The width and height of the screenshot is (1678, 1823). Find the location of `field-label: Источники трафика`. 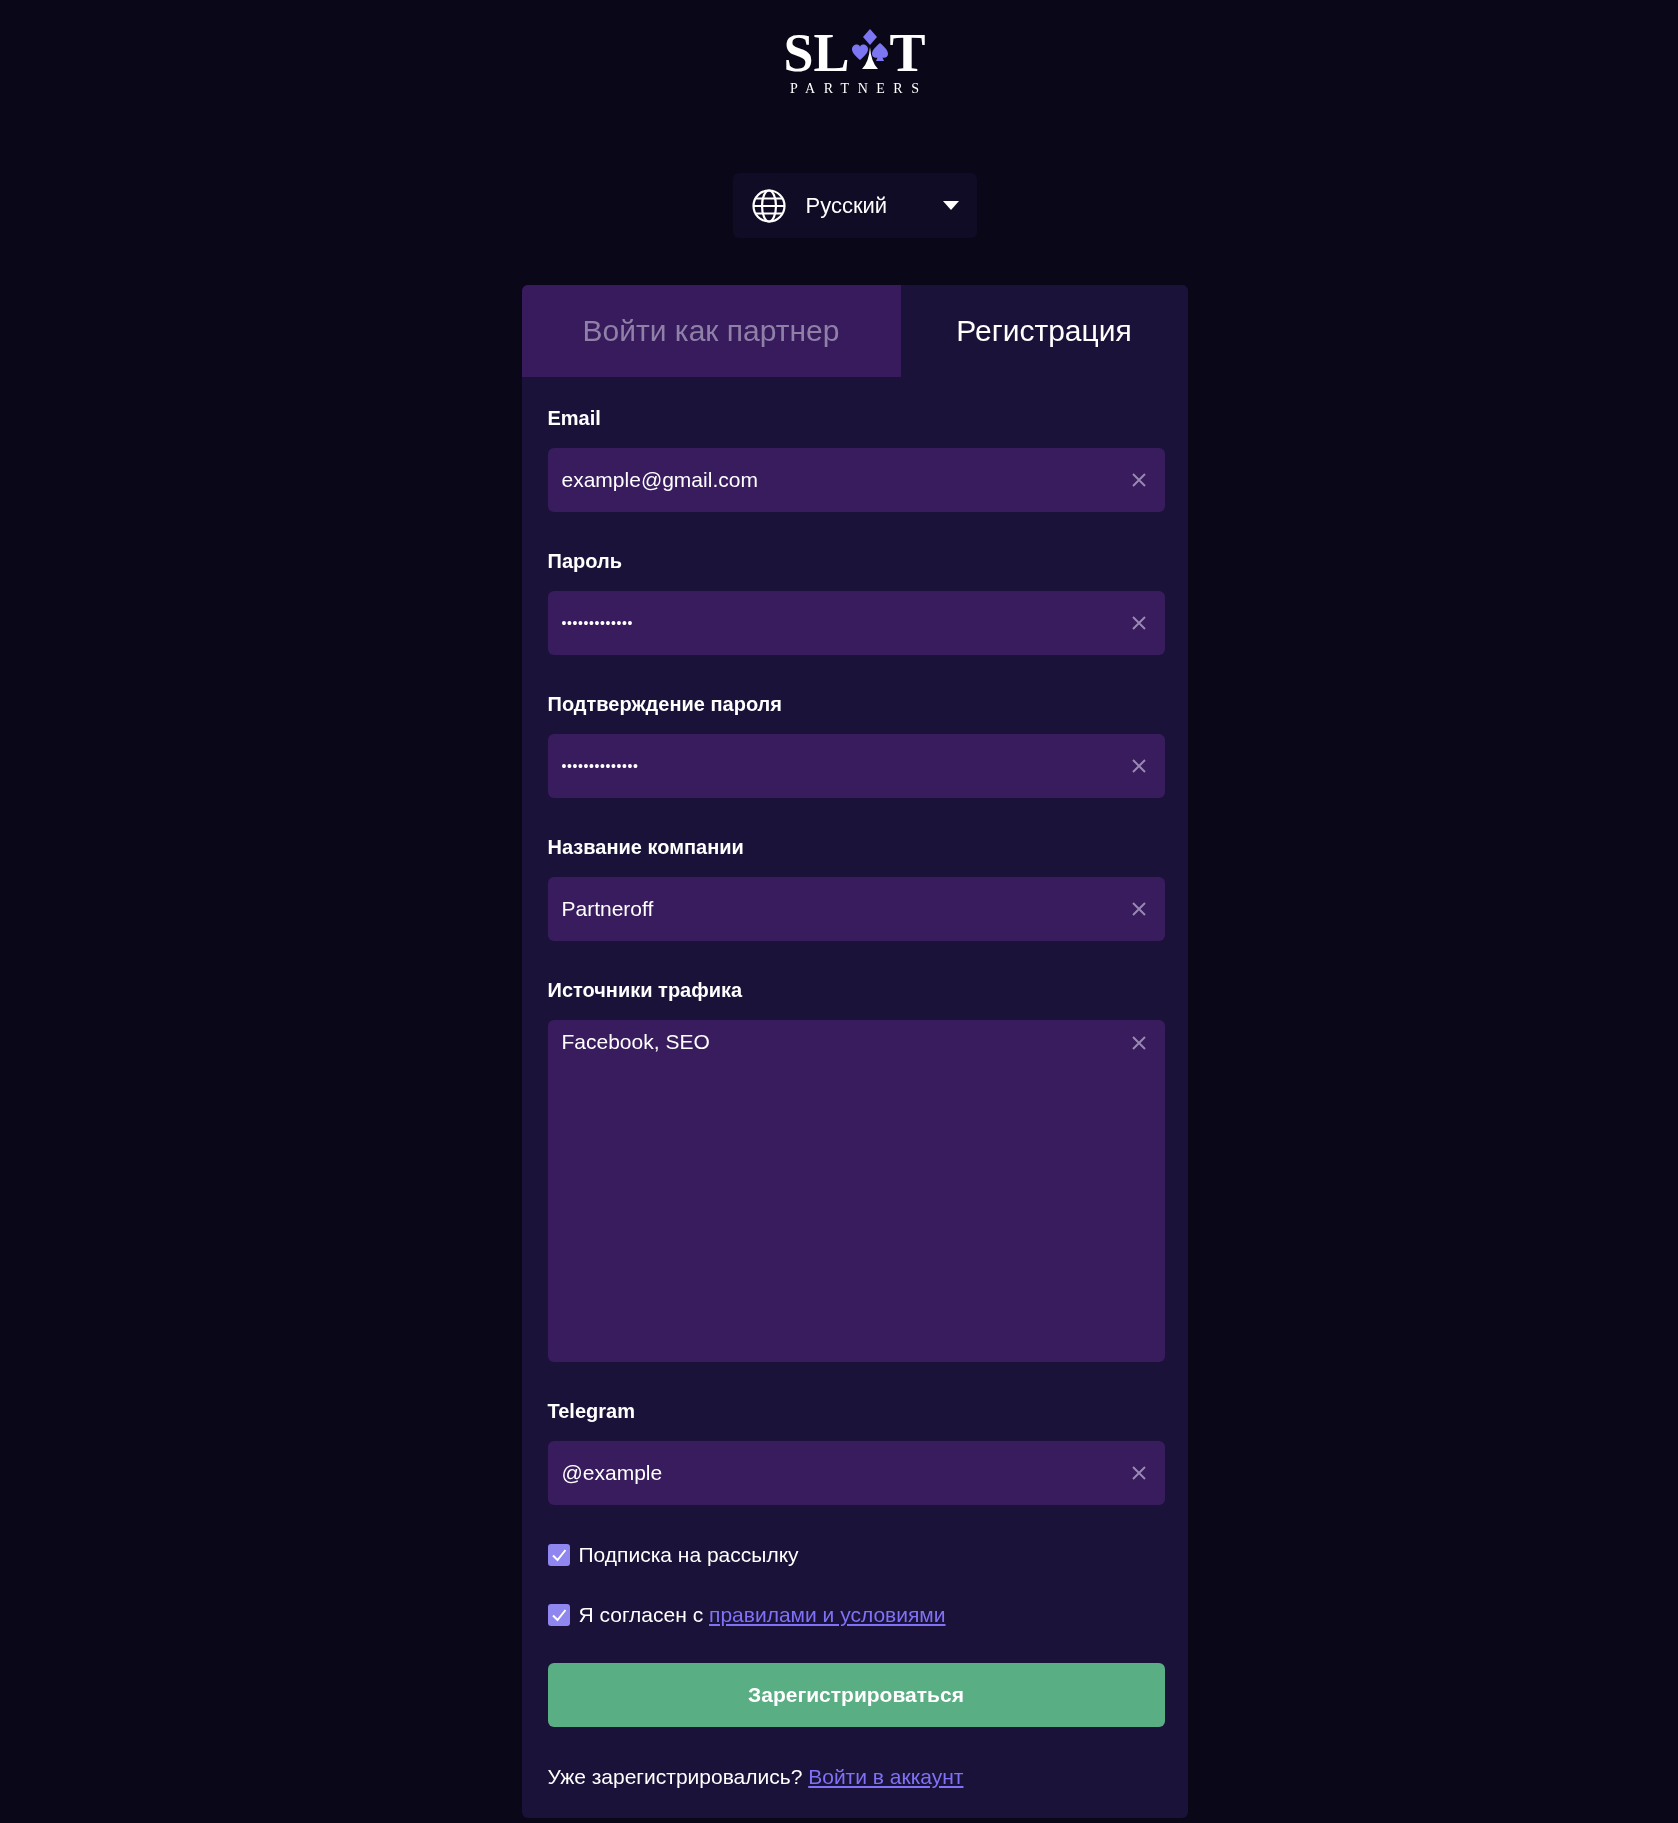

field-label: Источники трафика is located at coordinates (645, 990).